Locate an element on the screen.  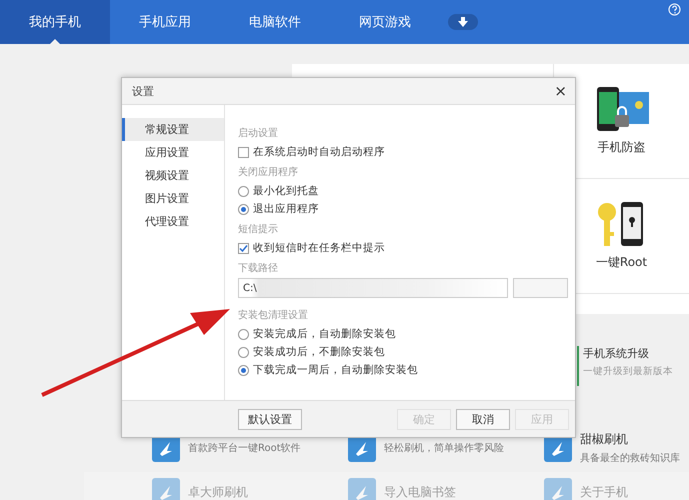
dialog-button: 默认设置 is located at coordinates (270, 419).